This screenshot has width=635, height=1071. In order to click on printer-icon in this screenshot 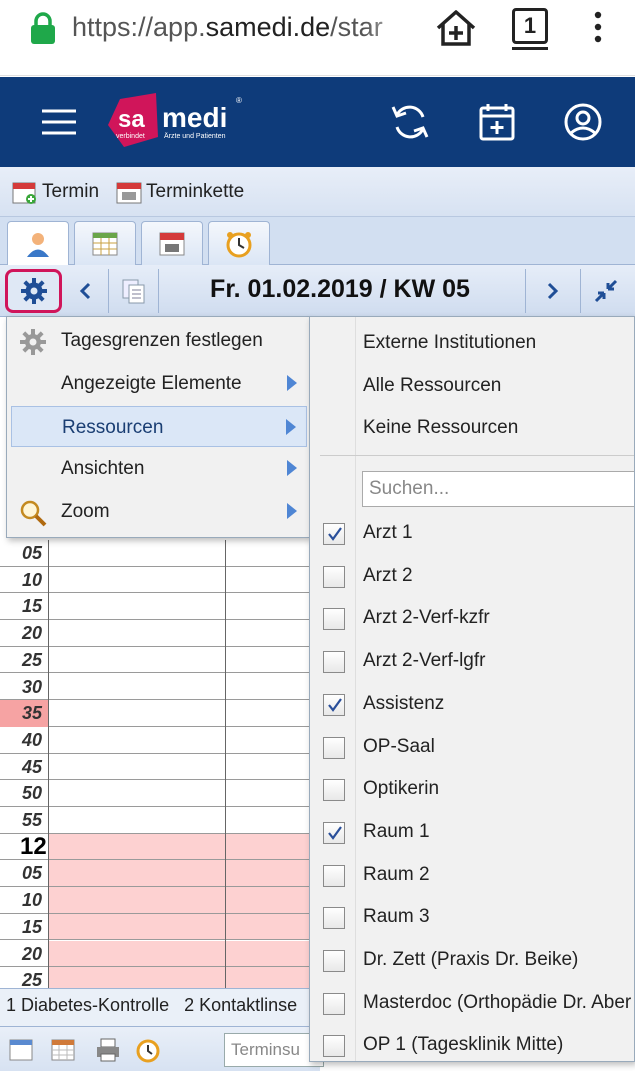, I will do `click(108, 1050)`.